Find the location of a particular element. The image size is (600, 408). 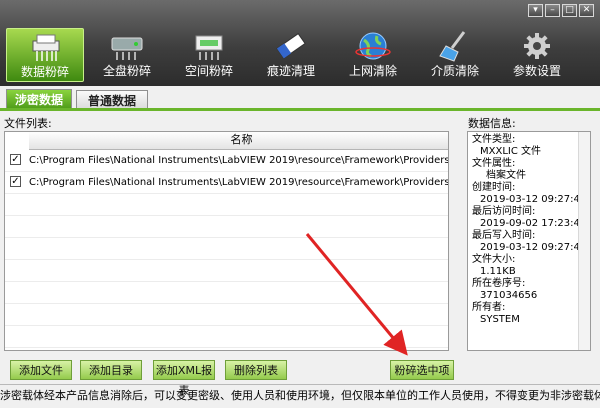

info-scrollbar is located at coordinates (584, 241).